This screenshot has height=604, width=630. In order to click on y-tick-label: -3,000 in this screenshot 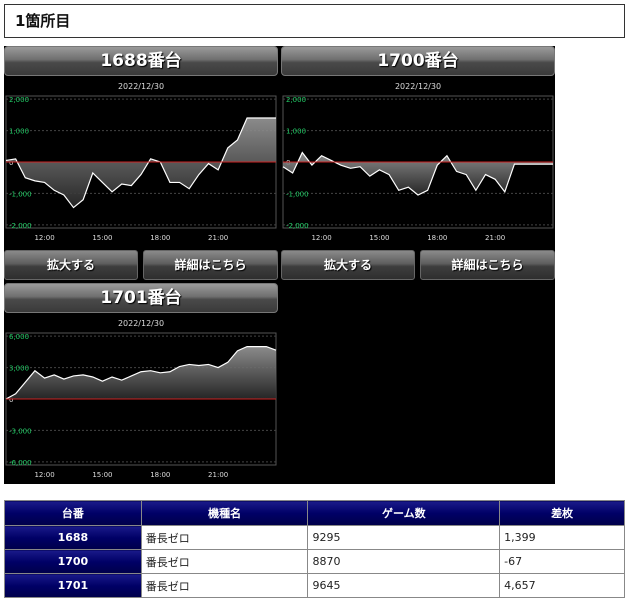, I will do `click(20, 431)`.